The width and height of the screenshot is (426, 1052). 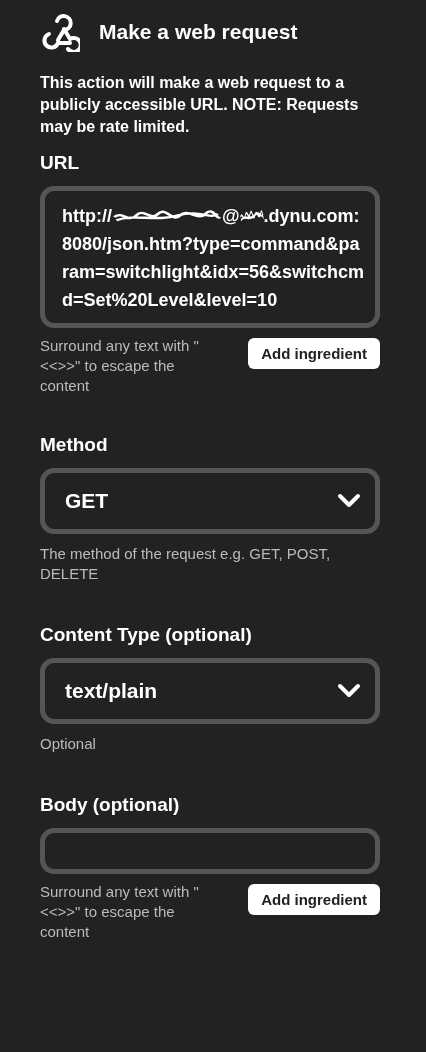 I want to click on action-title: Make a web request, so click(x=198, y=32).